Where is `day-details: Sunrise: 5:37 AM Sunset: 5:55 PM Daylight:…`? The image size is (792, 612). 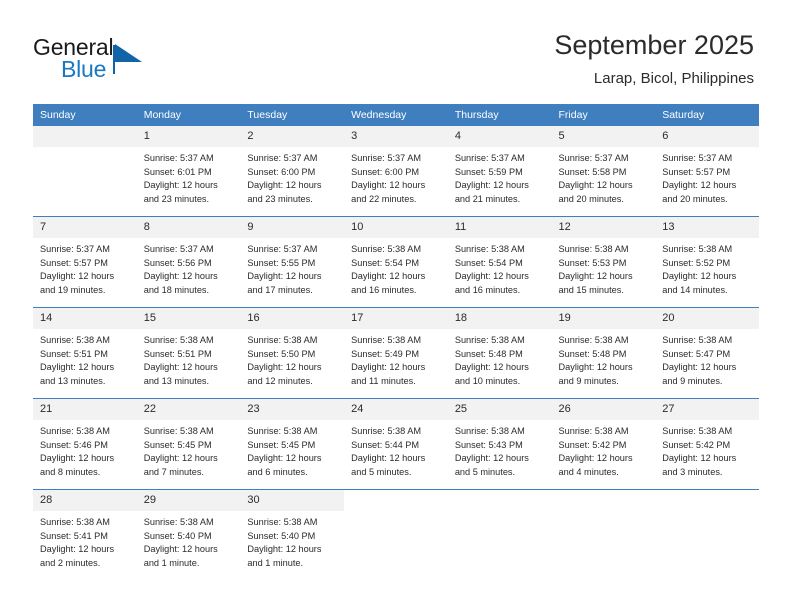 day-details: Sunrise: 5:37 AM Sunset: 5:55 PM Daylight:… is located at coordinates (292, 267).